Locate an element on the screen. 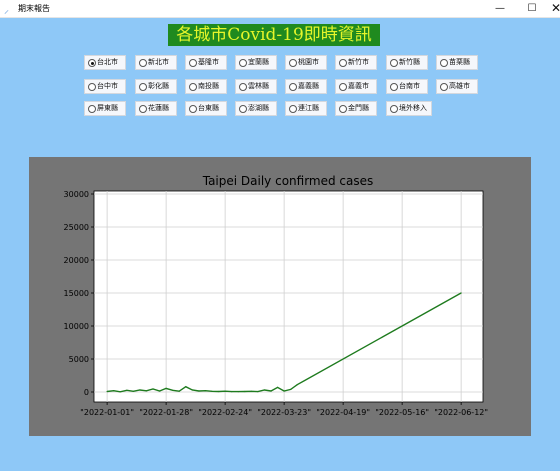 This screenshot has height=471, width=560. city-radio-8: 台中市 is located at coordinates (105, 86).